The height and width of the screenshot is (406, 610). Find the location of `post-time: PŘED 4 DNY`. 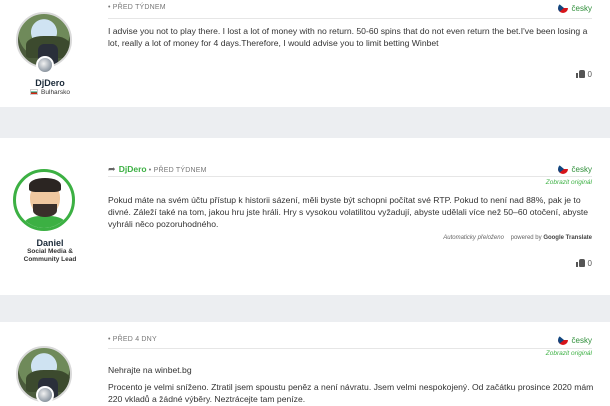

post-time: PŘED 4 DNY is located at coordinates (134, 339).